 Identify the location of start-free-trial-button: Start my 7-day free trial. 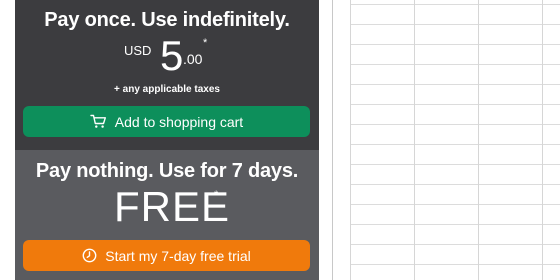
(166, 255).